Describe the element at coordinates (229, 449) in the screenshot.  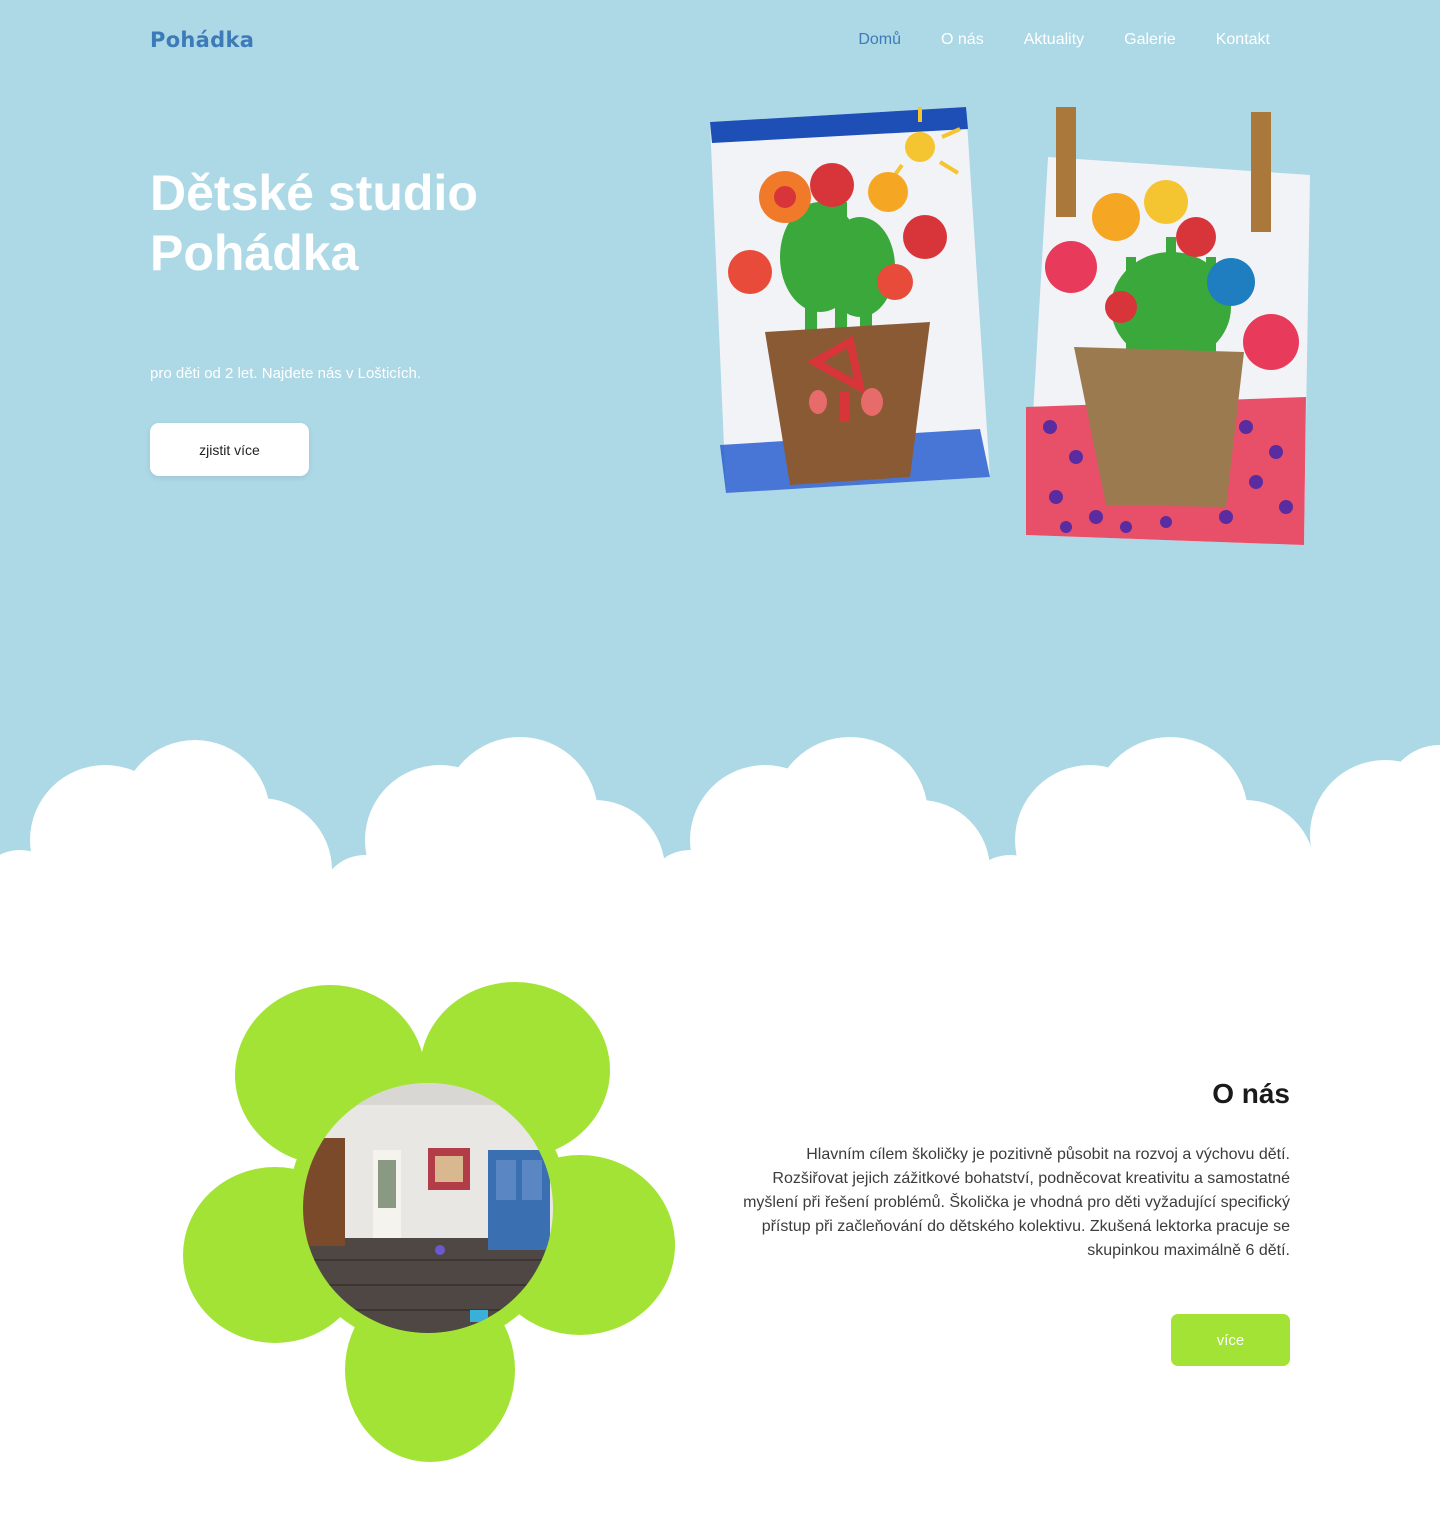
I see `learn-more-button: zjistit více` at that location.